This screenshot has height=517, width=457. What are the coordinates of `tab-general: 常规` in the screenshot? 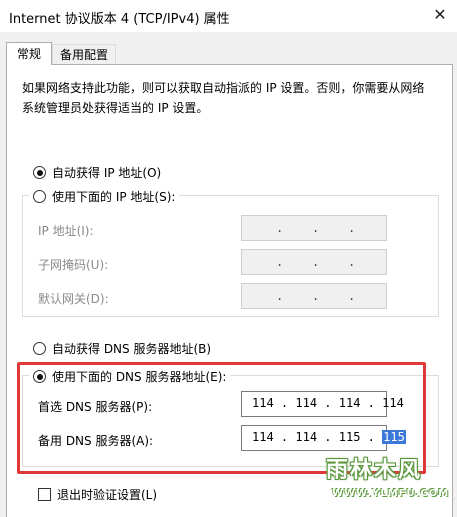 It's located at (29, 53).